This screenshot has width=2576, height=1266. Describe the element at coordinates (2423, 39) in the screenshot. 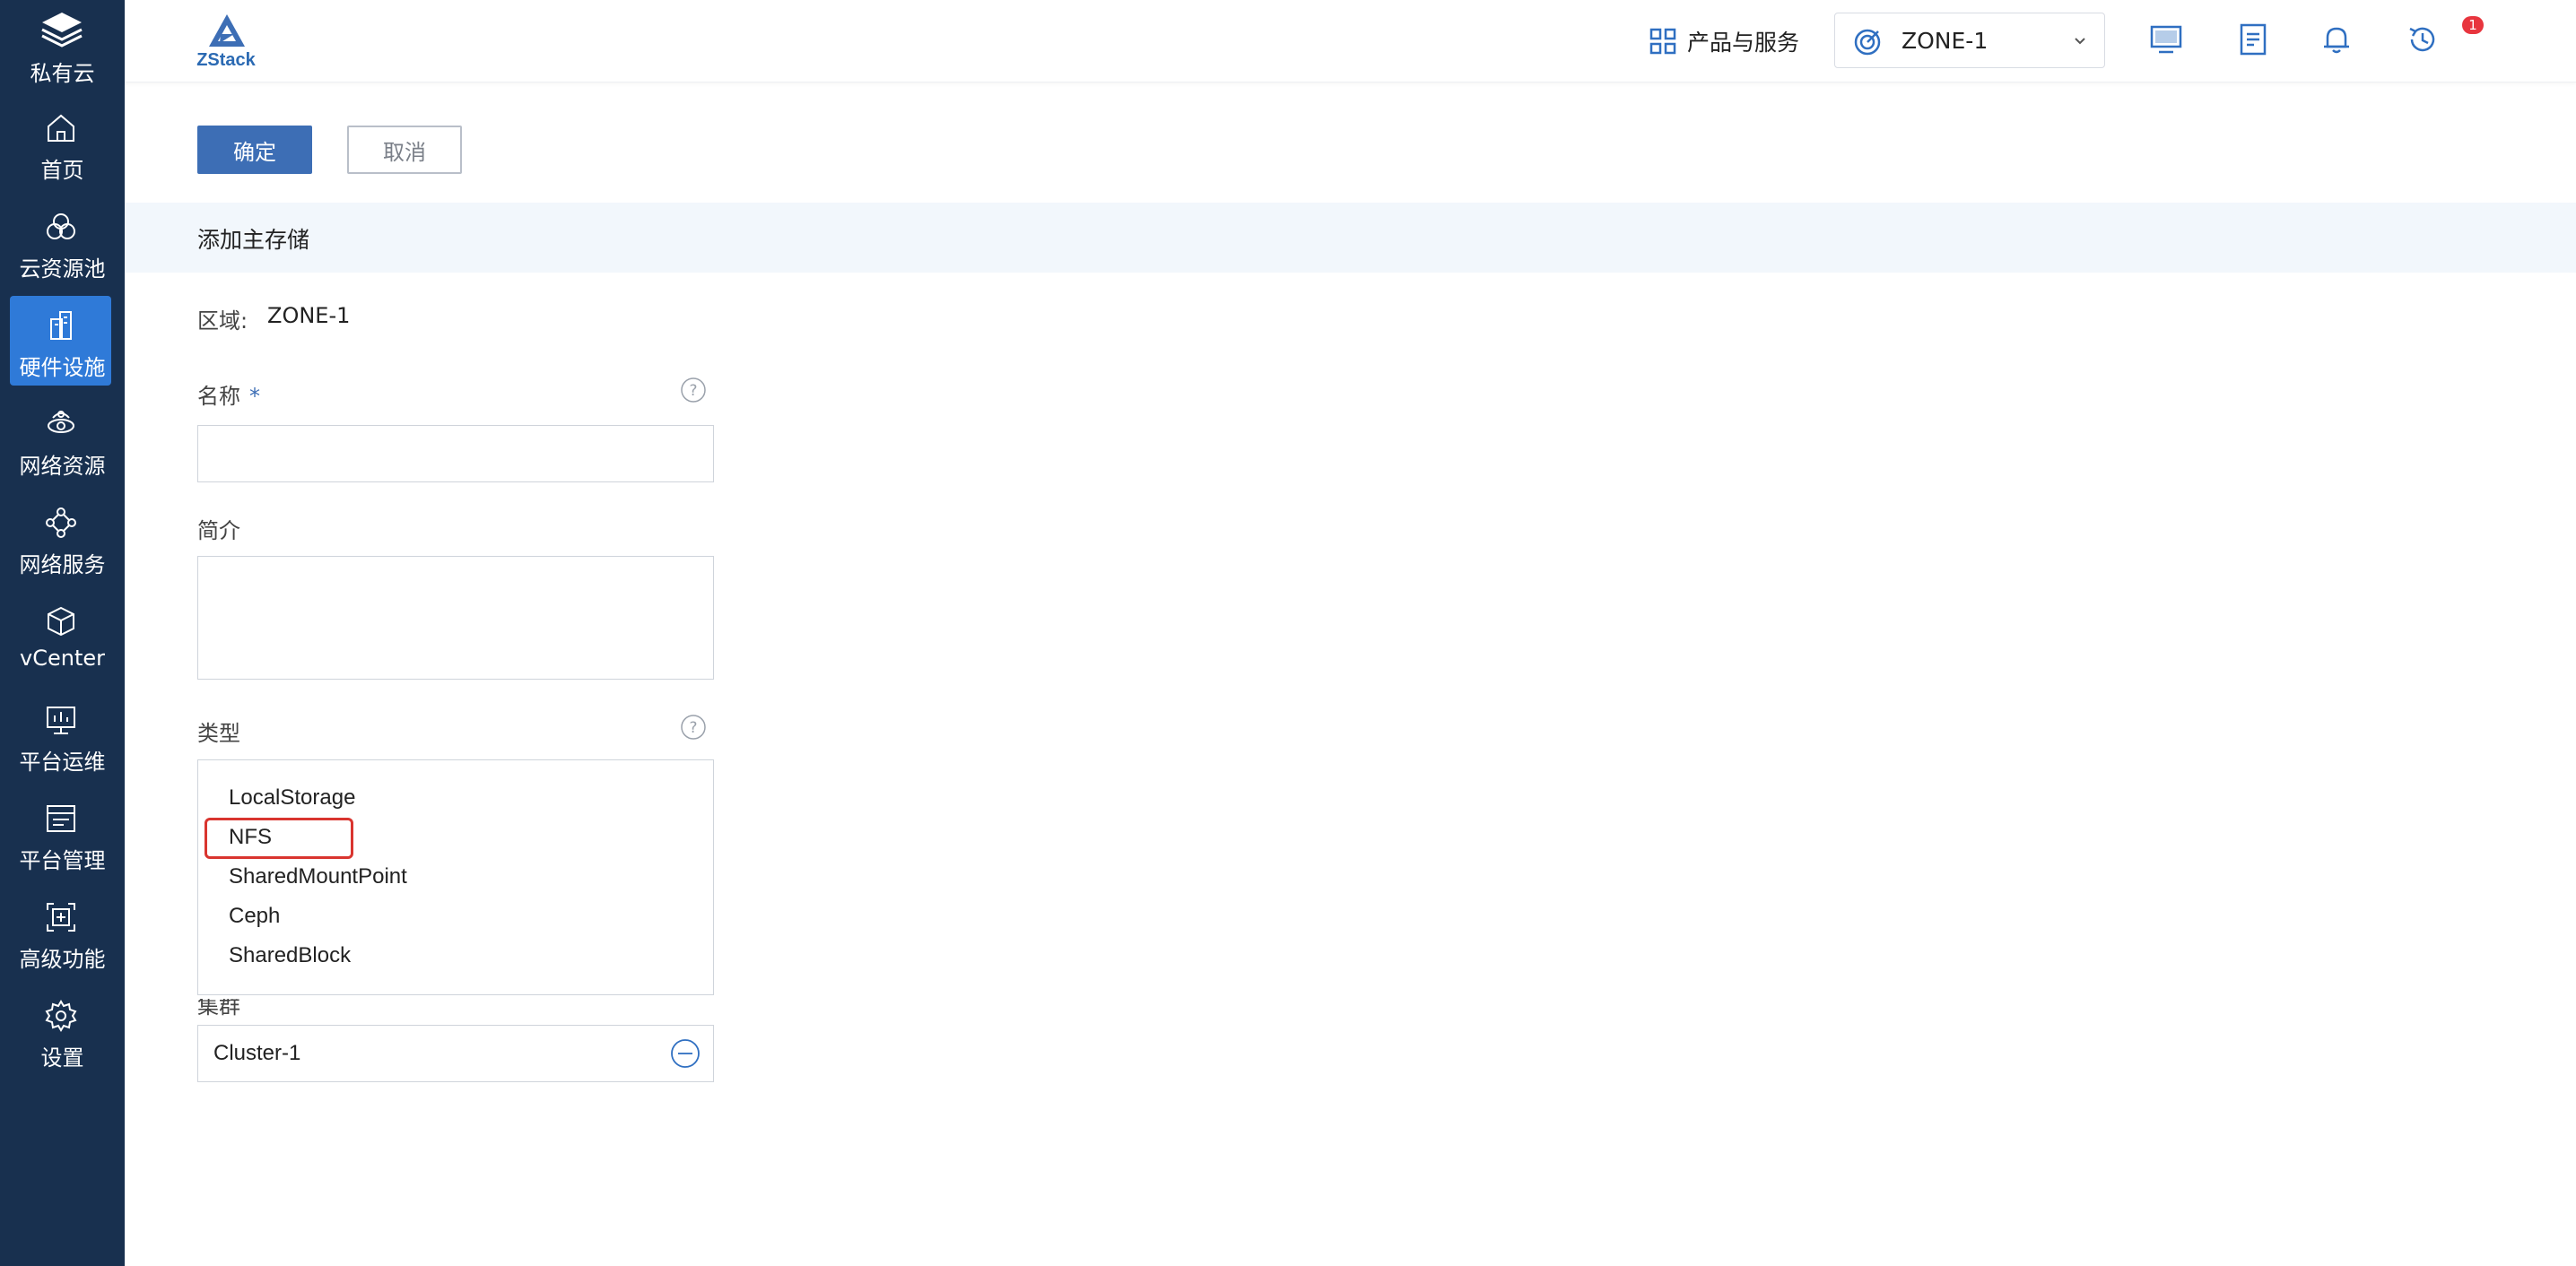

I see `history-icon` at that location.